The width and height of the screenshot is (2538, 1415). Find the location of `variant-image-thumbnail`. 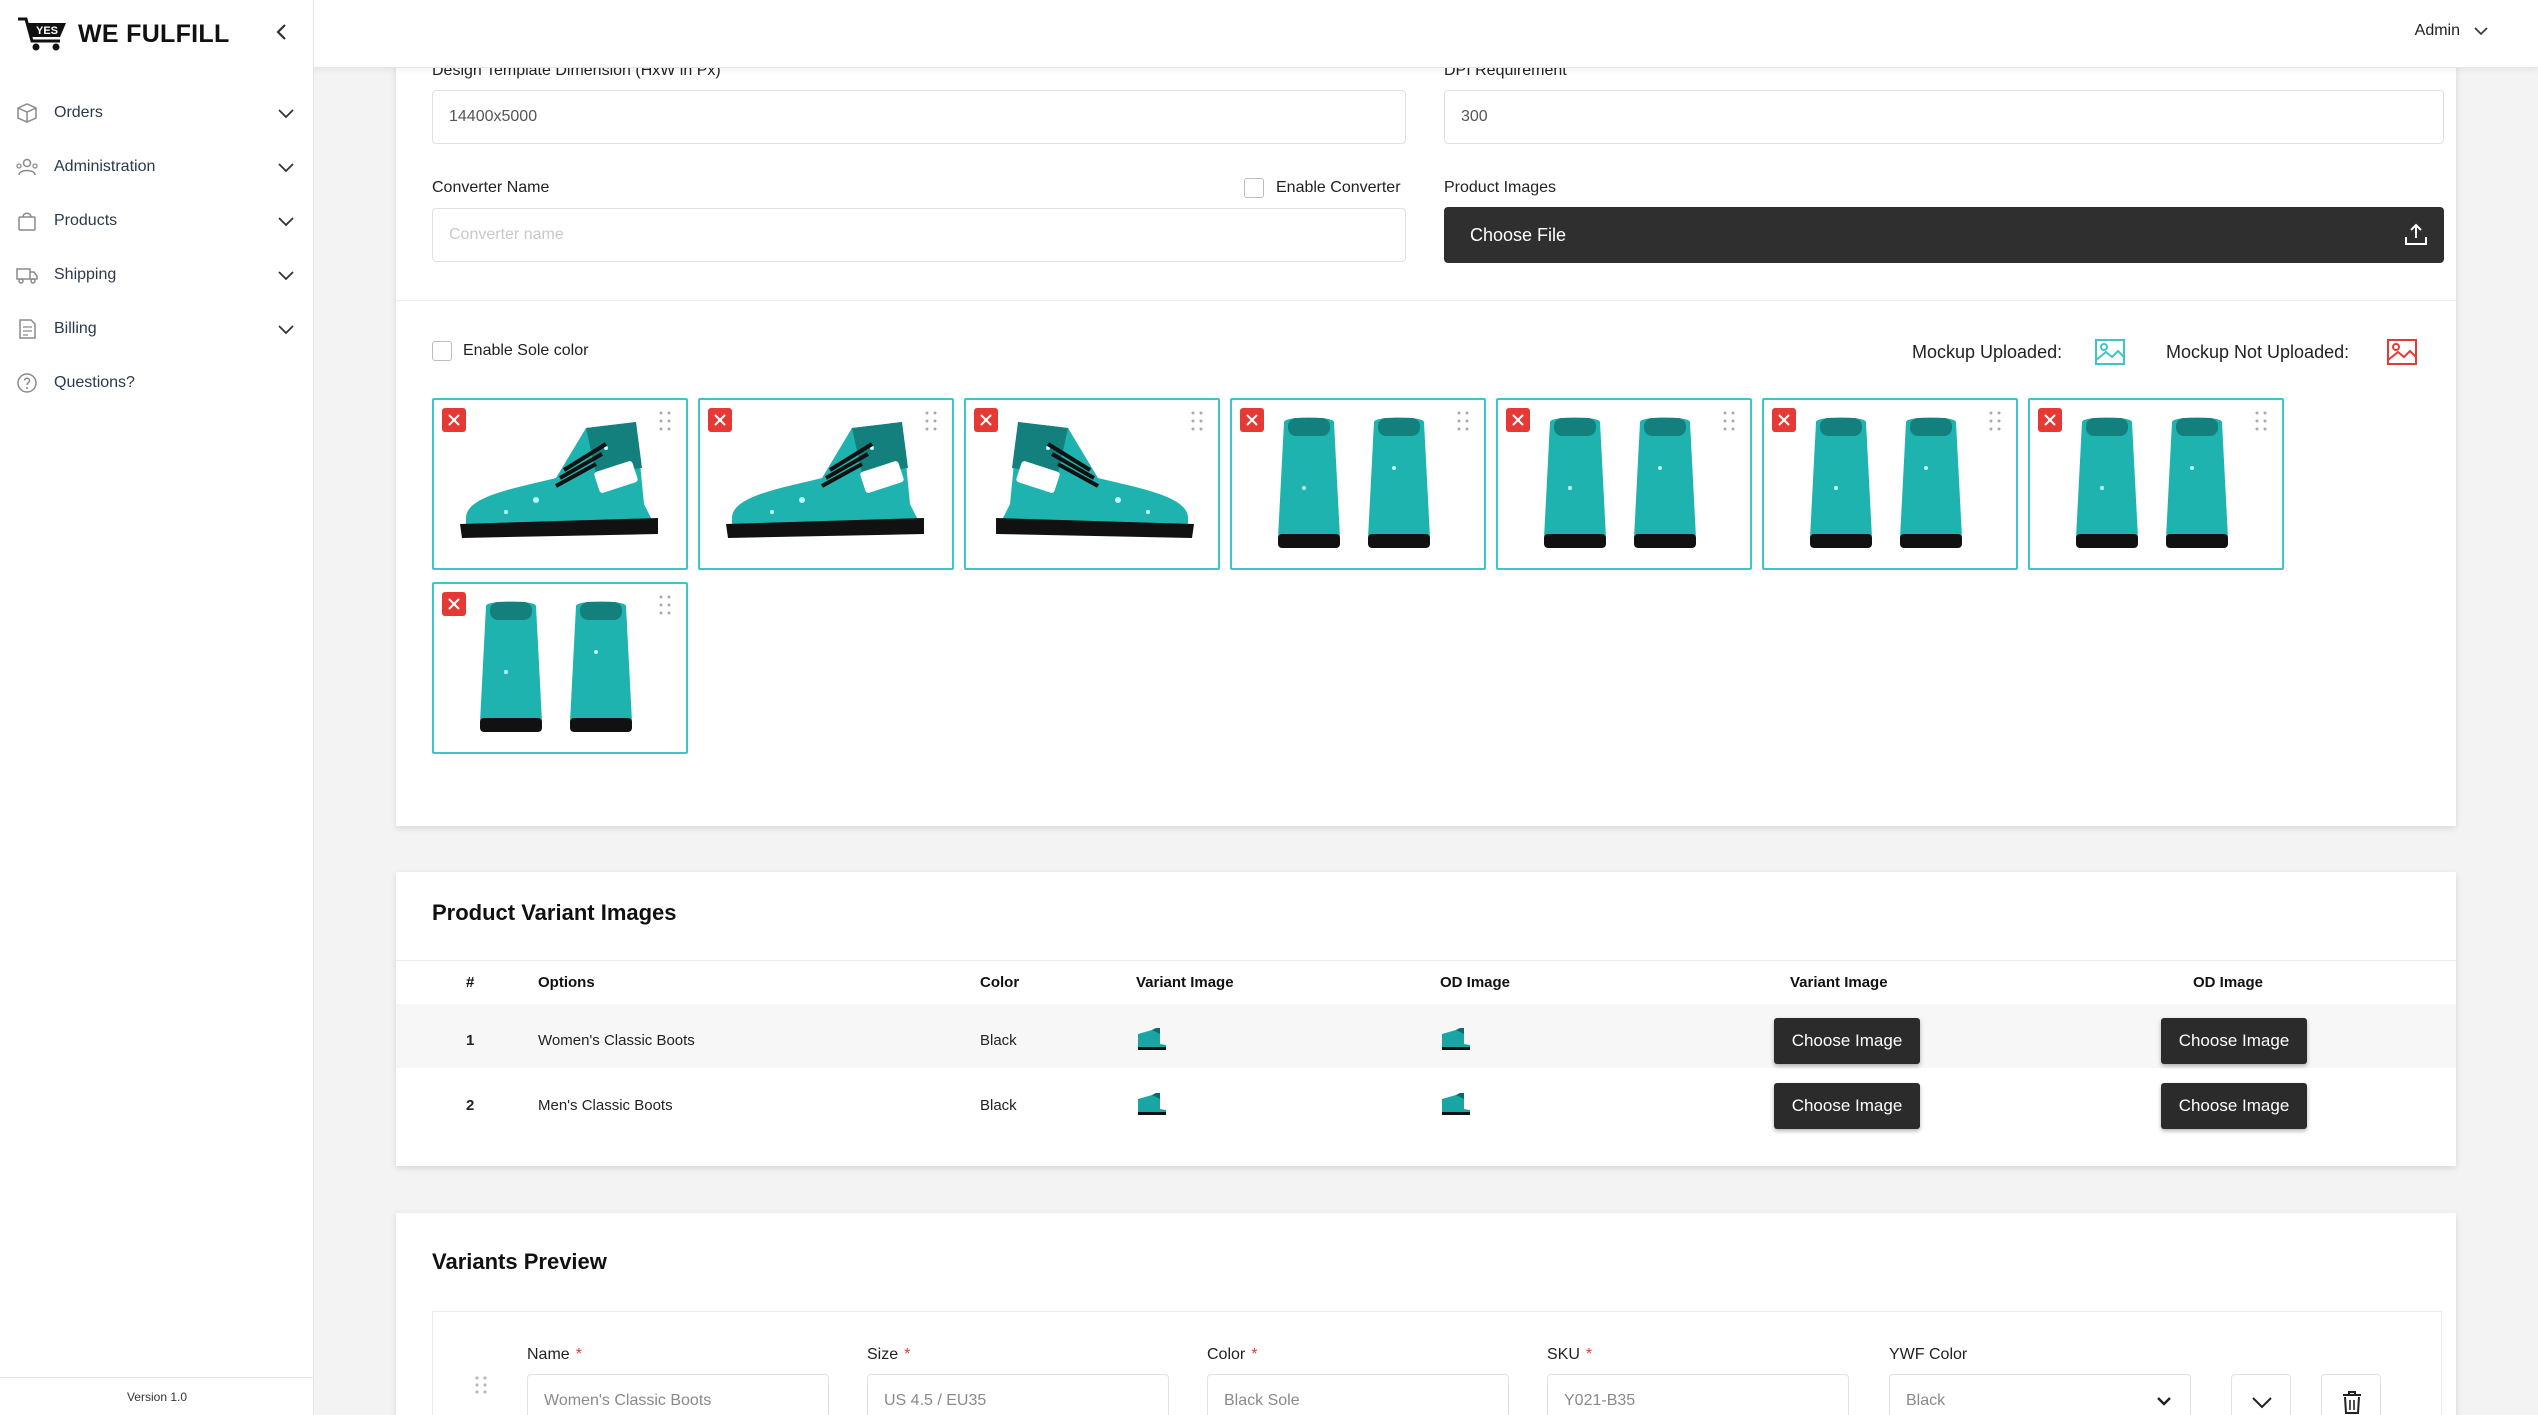

variant-image-thumbnail is located at coordinates (1152, 1104).